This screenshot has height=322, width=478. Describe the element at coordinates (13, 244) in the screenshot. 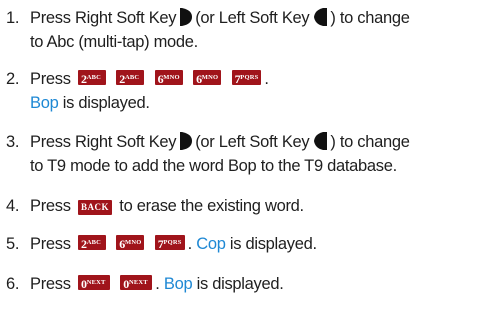

I see `step-number: 5.` at that location.